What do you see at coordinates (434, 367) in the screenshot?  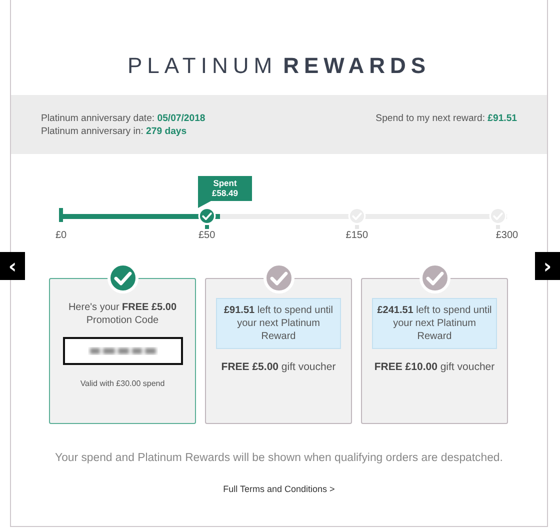 I see `reward-text: FREE £10.00 gift voucher` at bounding box center [434, 367].